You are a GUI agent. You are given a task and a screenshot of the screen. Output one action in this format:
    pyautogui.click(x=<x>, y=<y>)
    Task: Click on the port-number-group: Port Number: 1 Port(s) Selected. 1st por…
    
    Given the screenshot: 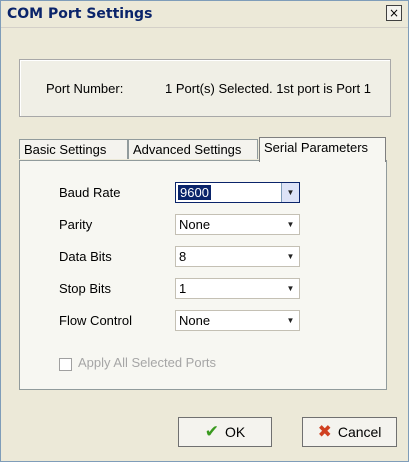 What is the action you would take?
    pyautogui.click(x=205, y=88)
    